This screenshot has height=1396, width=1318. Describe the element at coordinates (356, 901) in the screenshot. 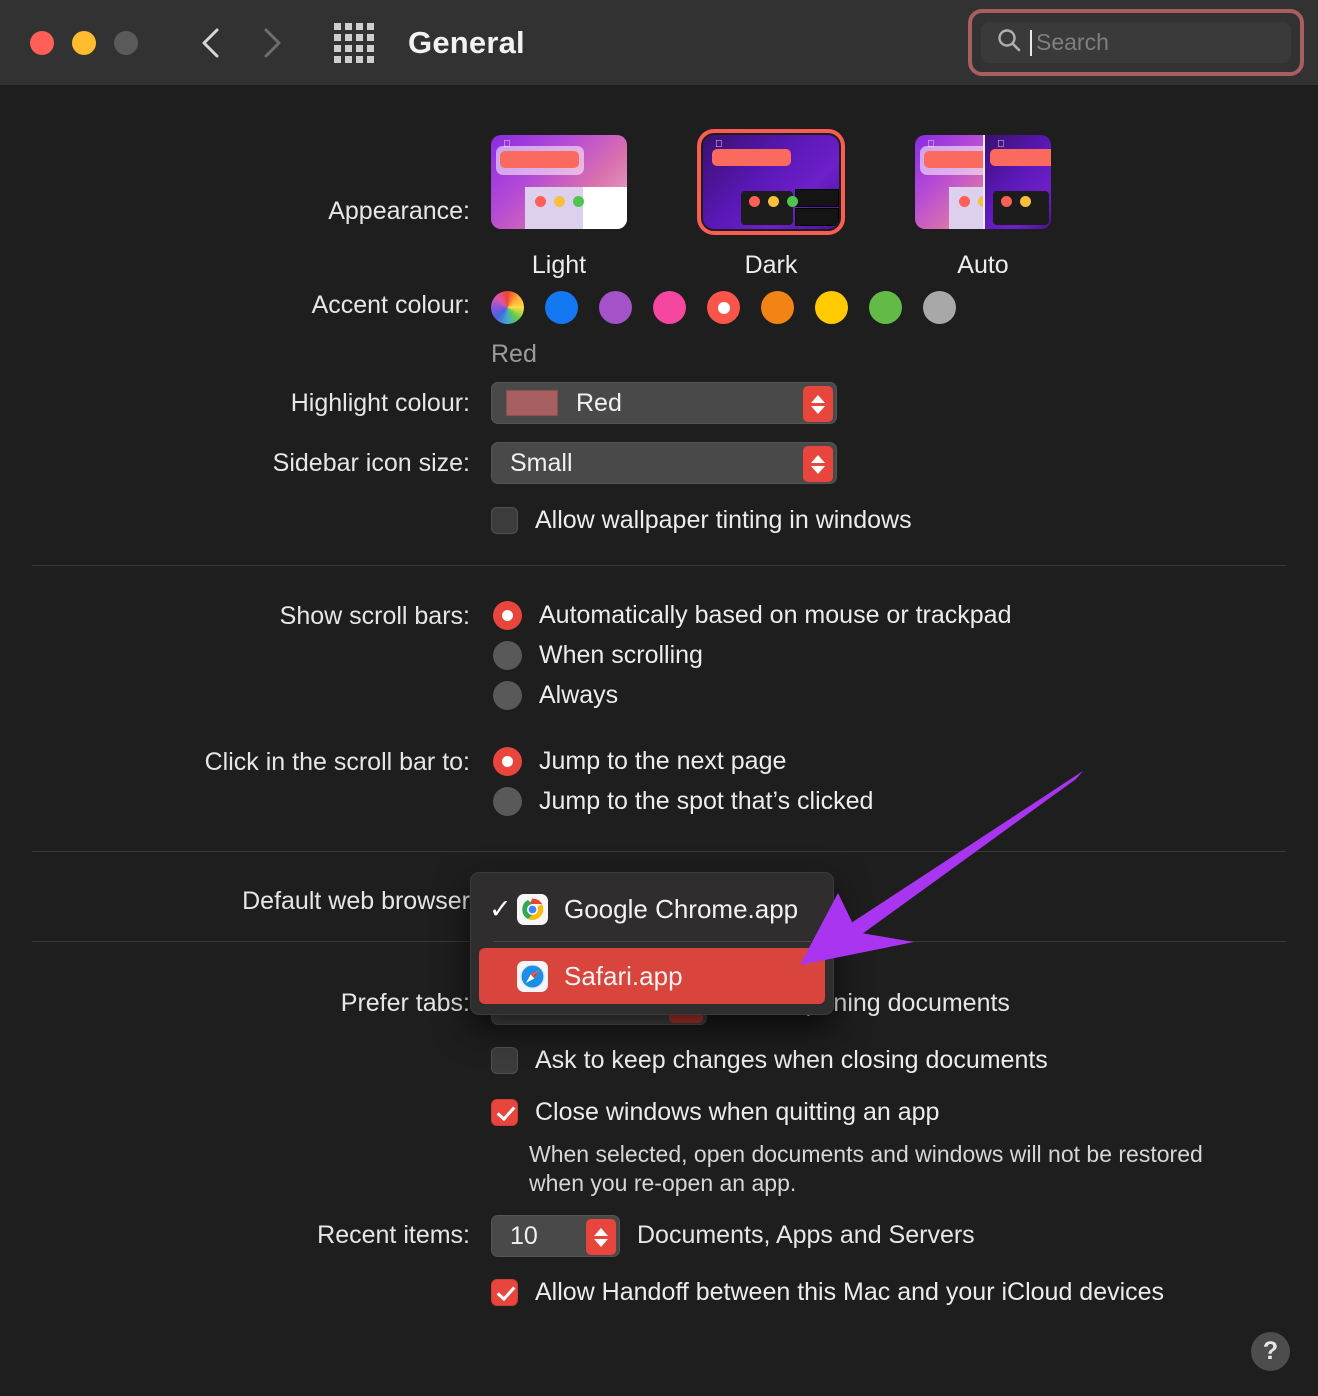

I see `default-web-browser-label: Default web browser` at that location.